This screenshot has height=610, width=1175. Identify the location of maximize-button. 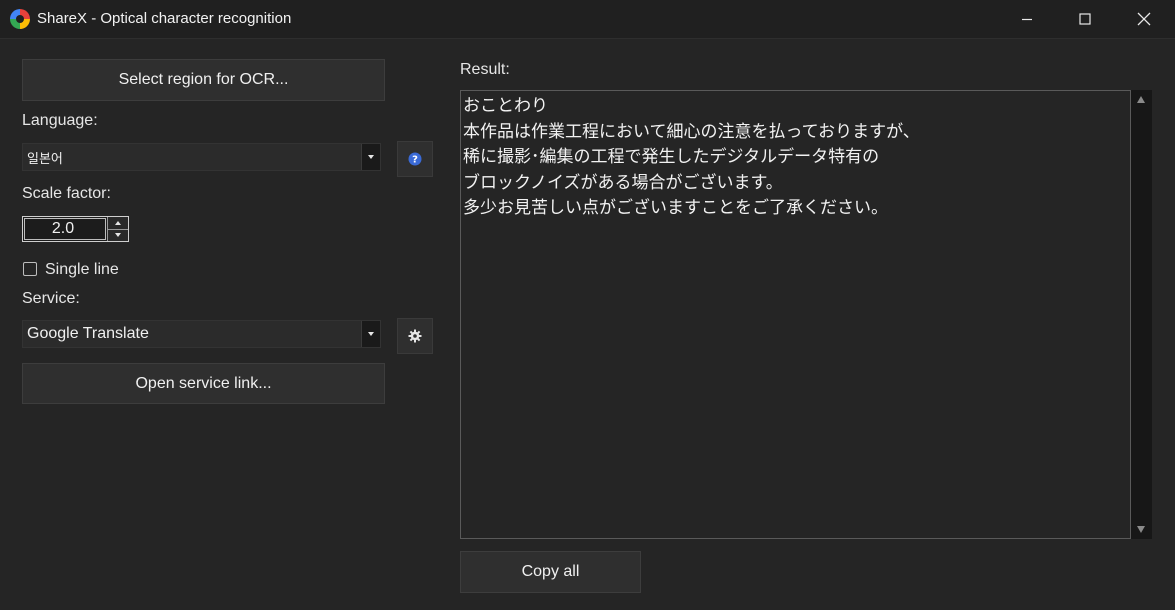
(1085, 19).